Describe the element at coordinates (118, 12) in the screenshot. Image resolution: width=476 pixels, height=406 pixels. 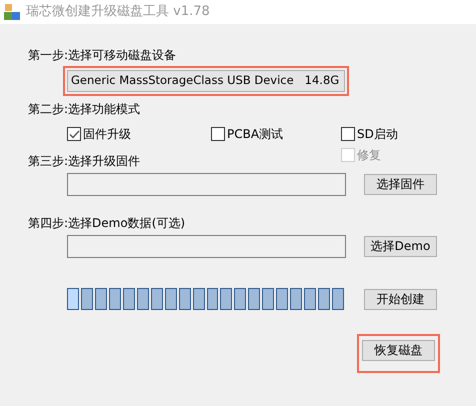
I see `window-title: 瑞芯微创建升级磁盘工具 v1.78` at that location.